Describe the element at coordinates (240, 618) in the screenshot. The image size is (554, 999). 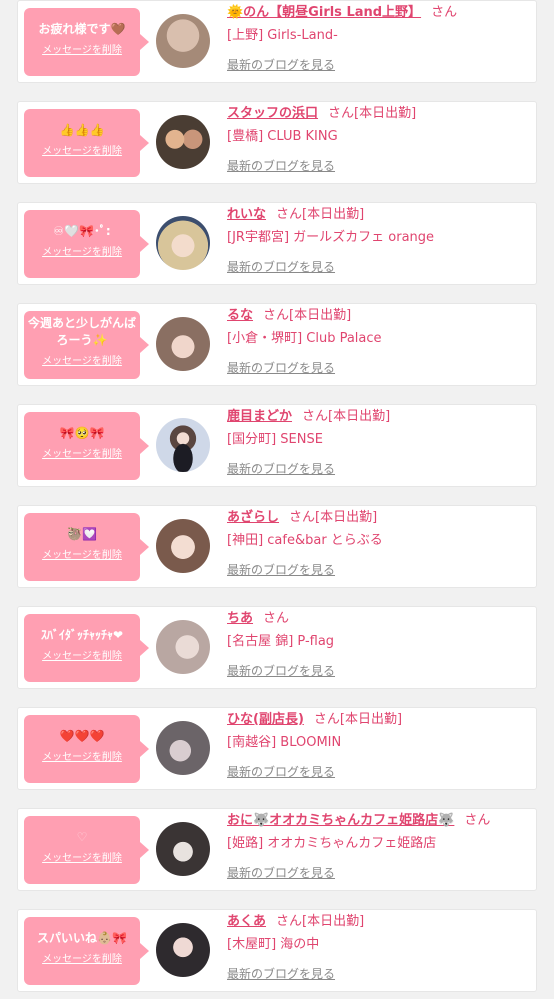
I see `user-name-link: ちあ` at that location.